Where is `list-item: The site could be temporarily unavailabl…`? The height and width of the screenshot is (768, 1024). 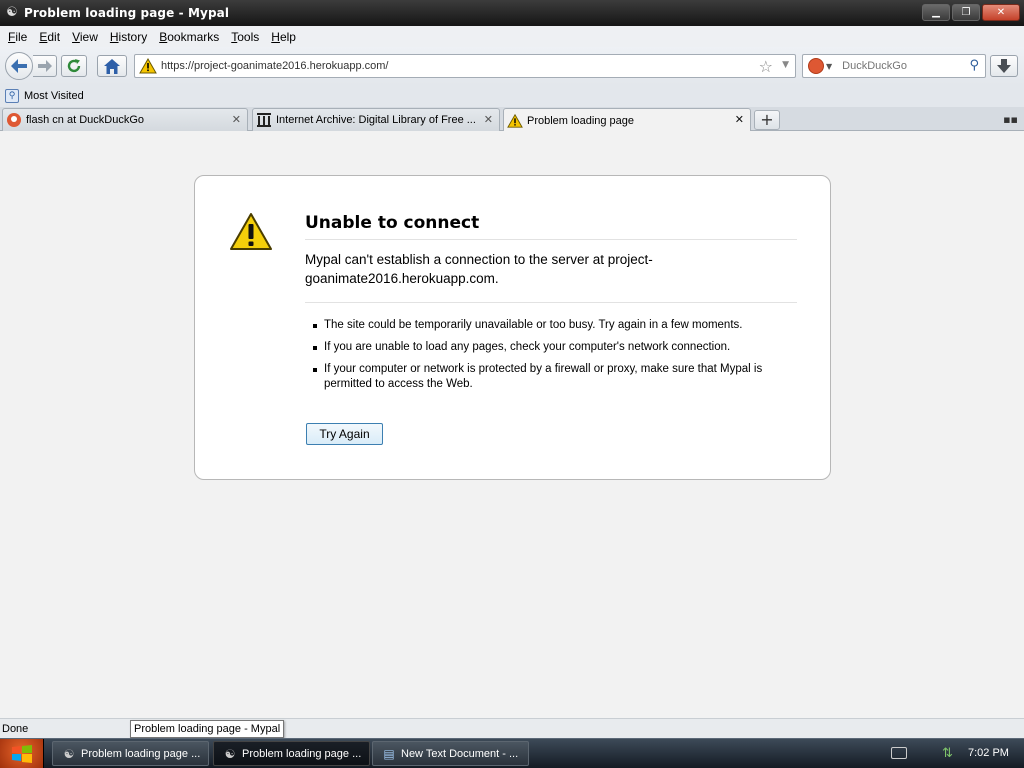
list-item: The site could be temporarily unavailabl… is located at coordinates (548, 325).